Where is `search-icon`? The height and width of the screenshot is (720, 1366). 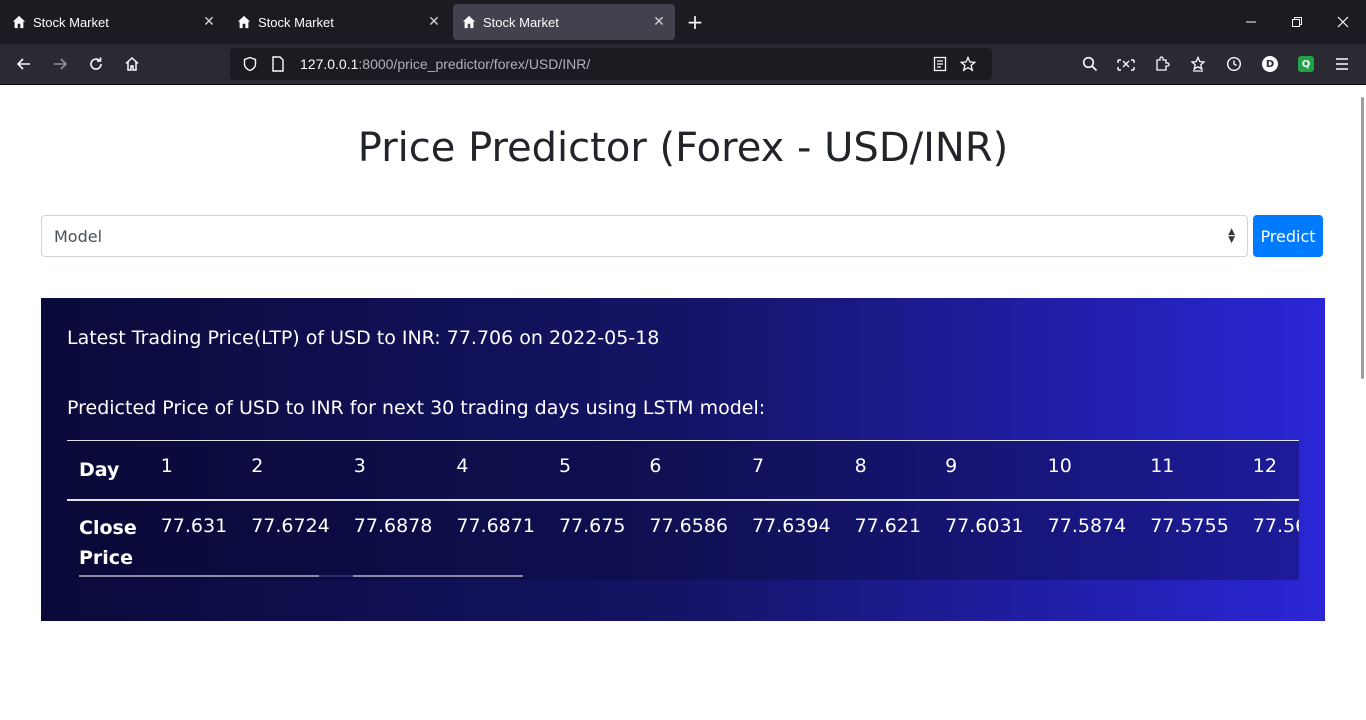
search-icon is located at coordinates (1090, 64).